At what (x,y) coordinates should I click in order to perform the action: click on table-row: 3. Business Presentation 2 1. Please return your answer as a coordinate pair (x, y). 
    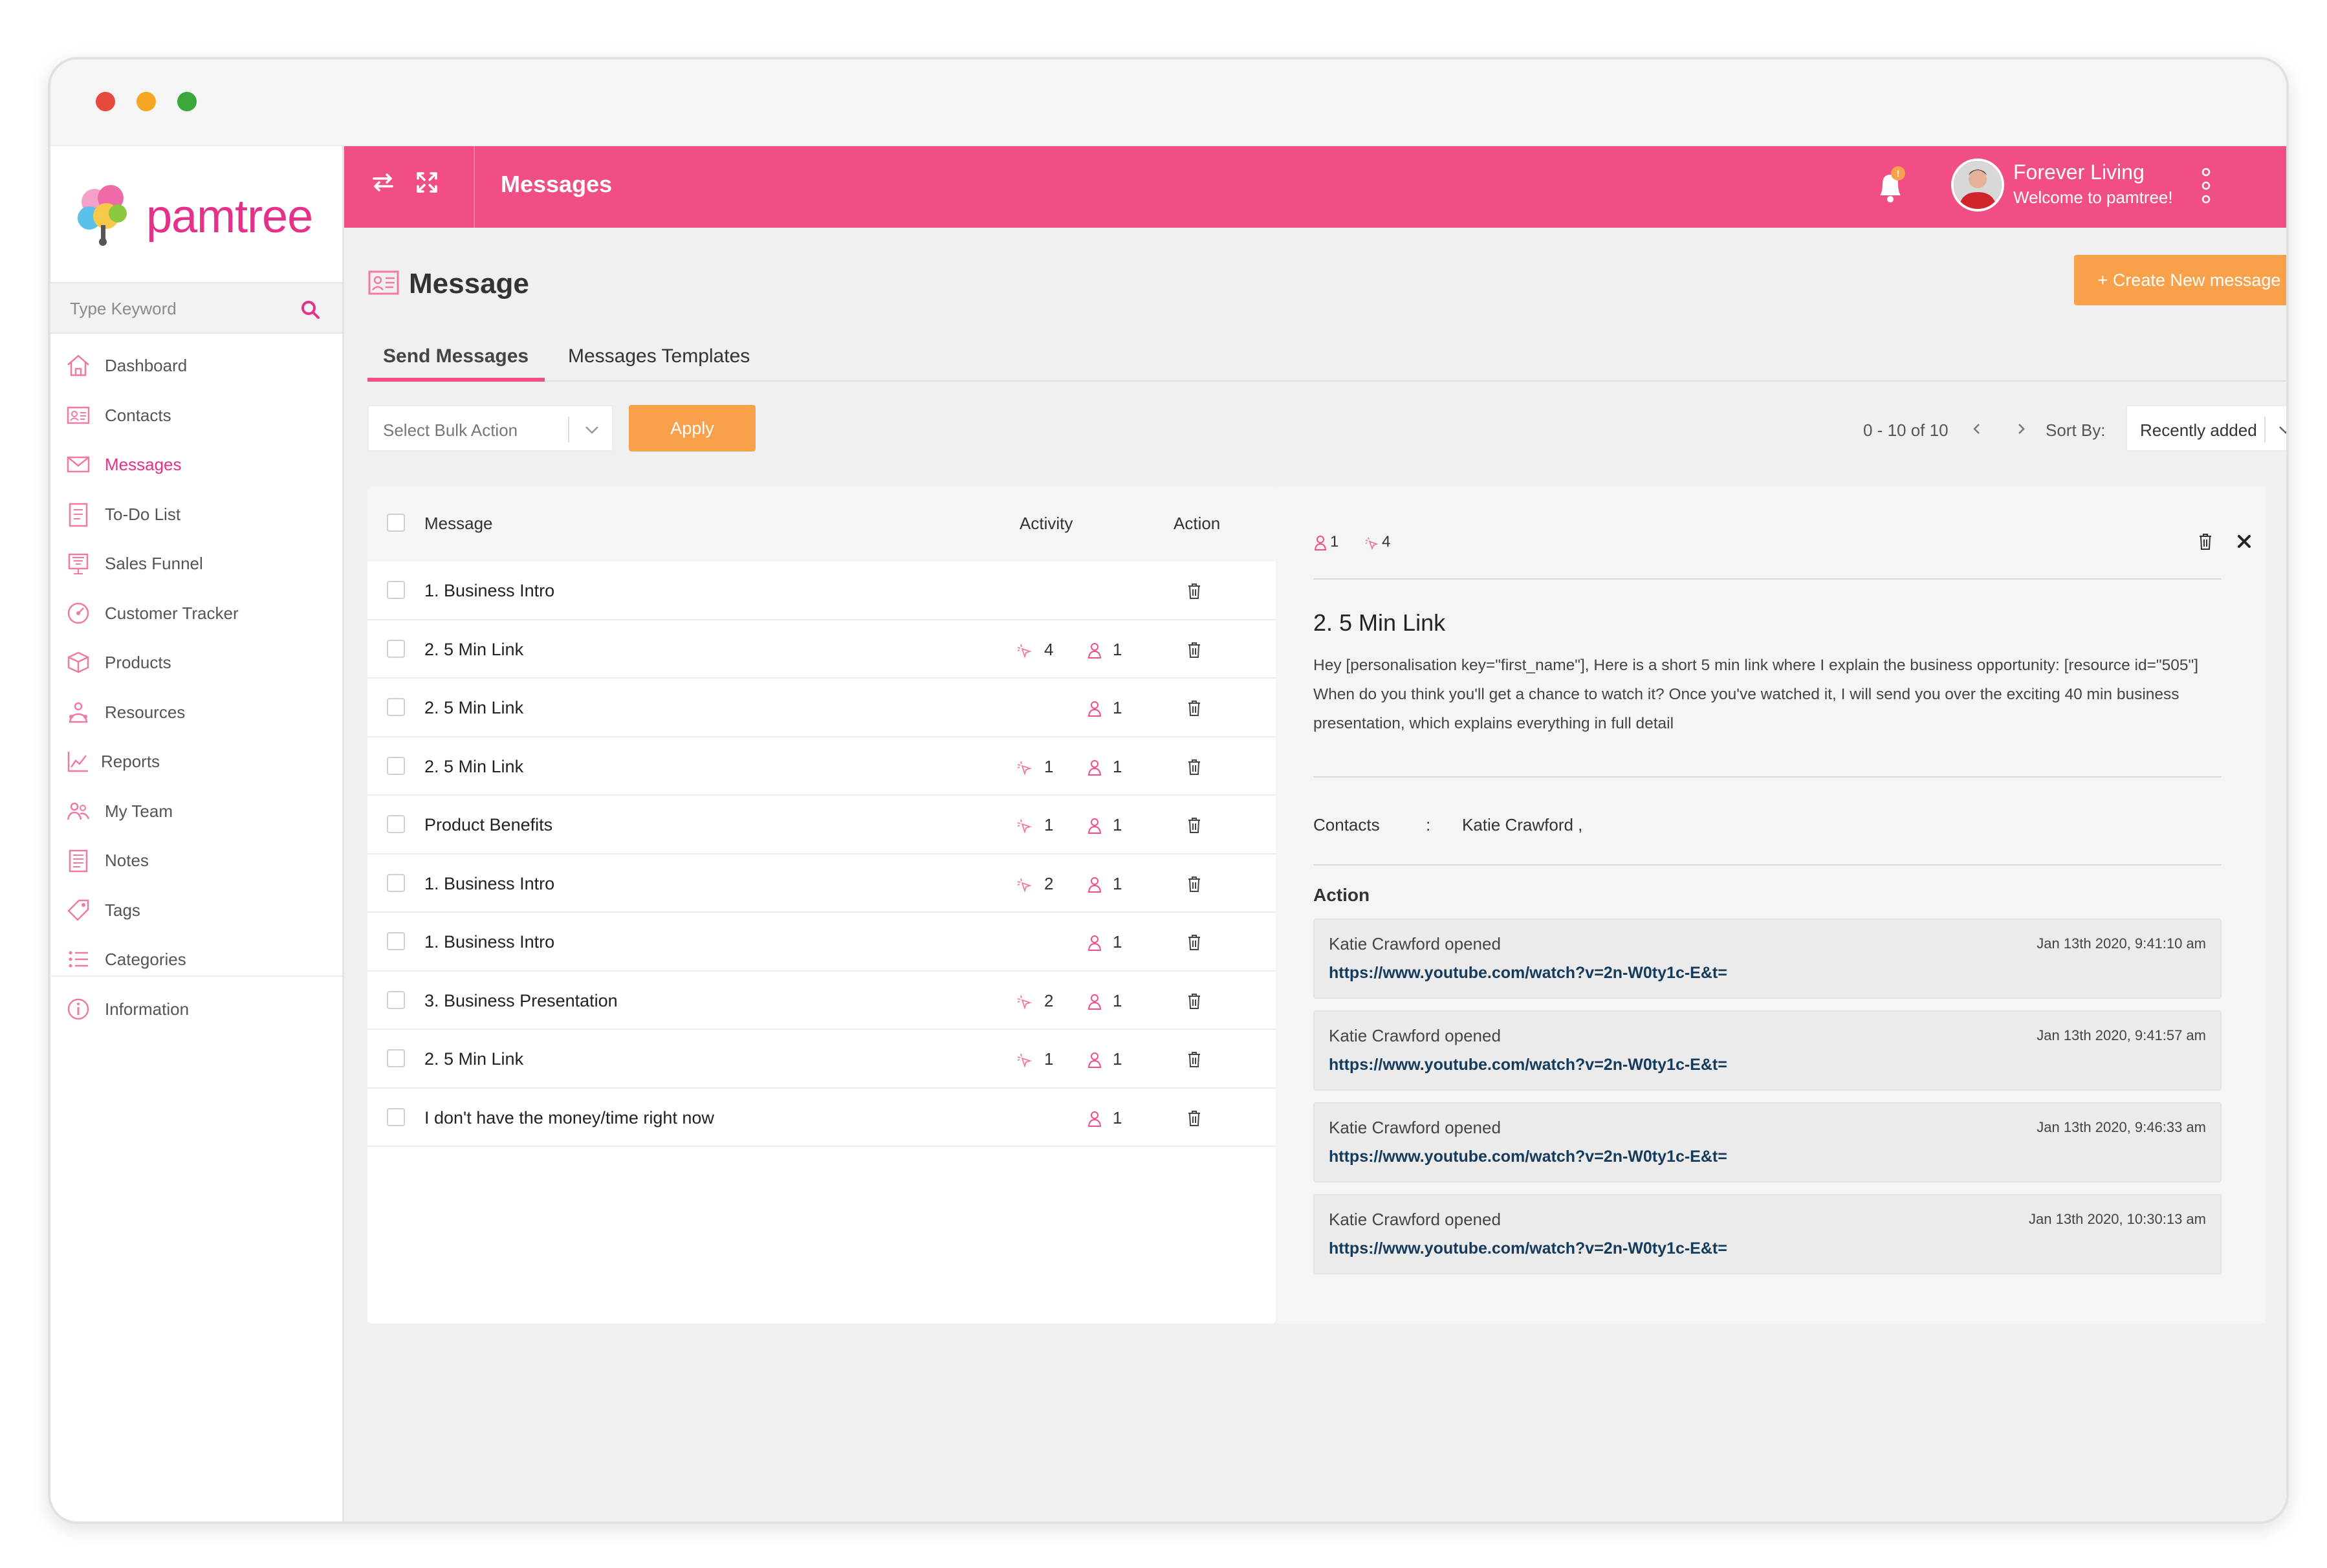
    Looking at the image, I should click on (821, 1001).